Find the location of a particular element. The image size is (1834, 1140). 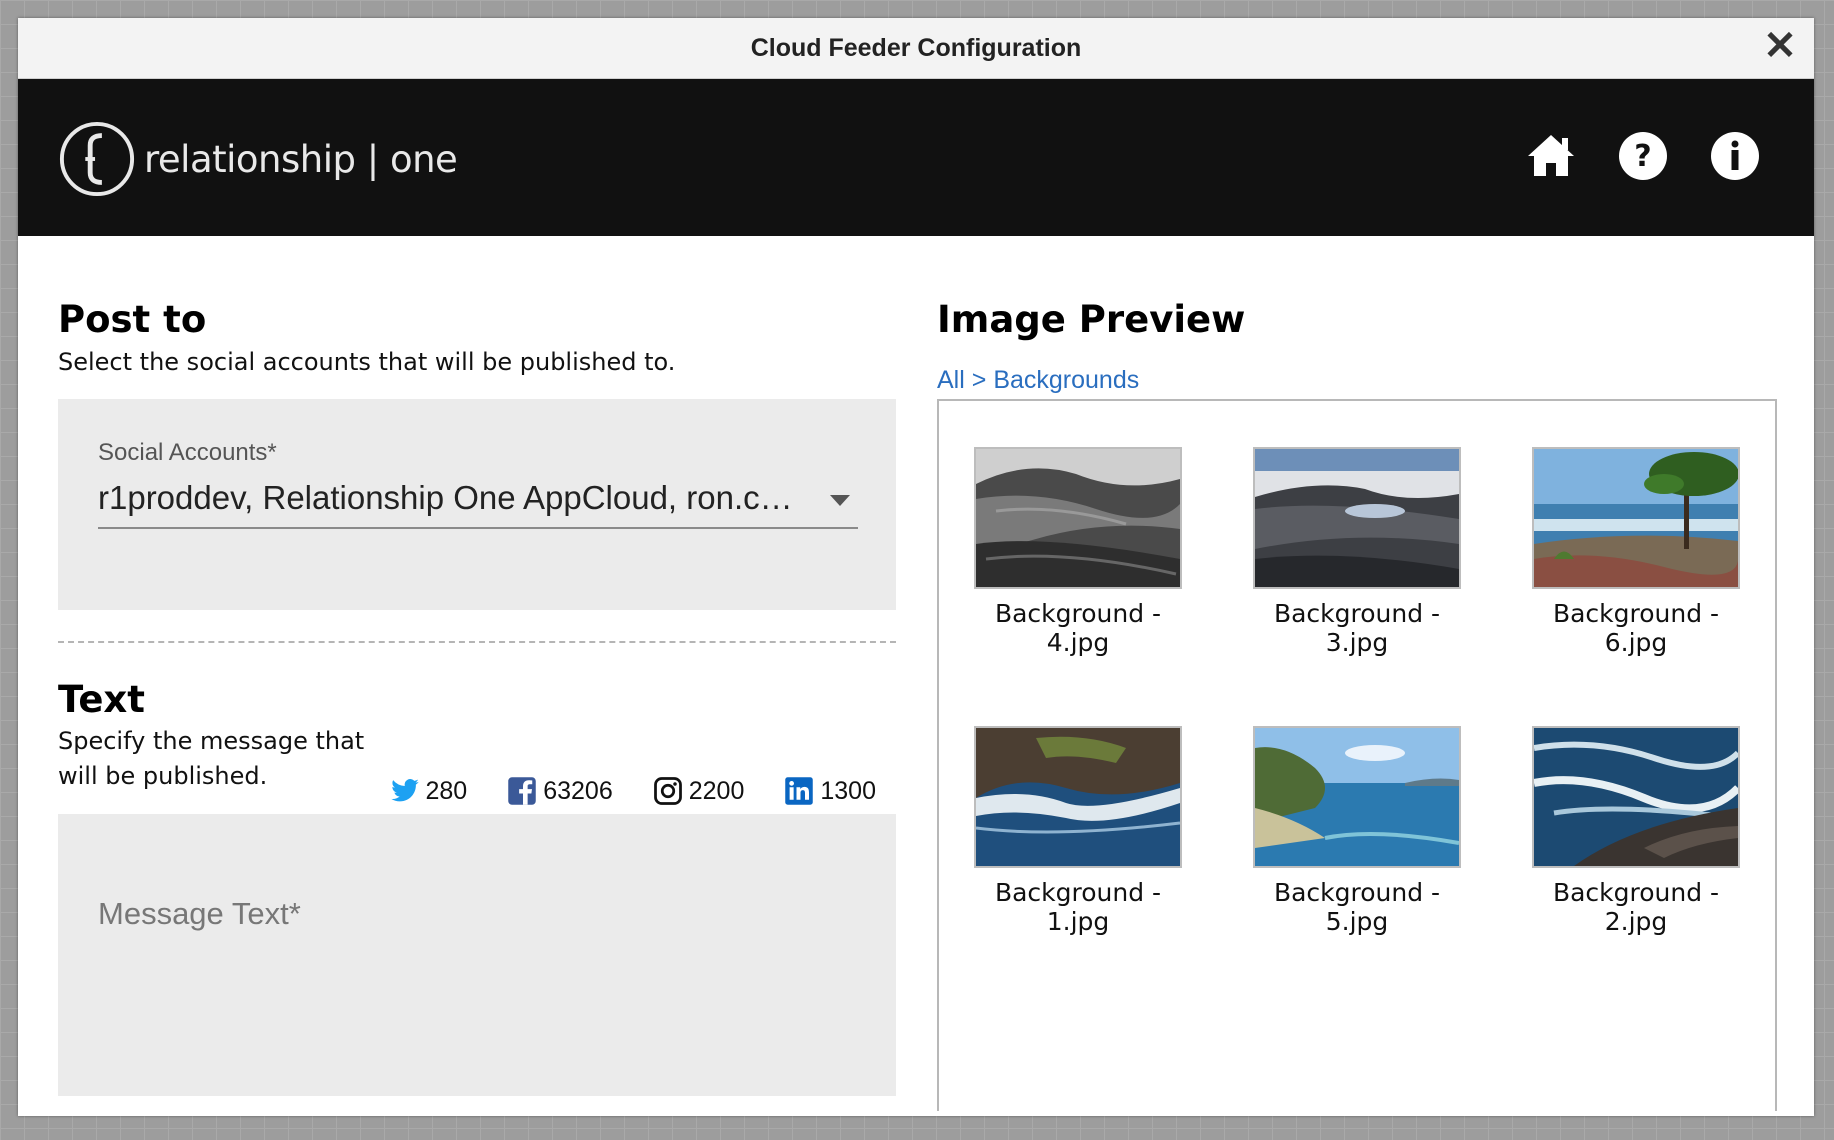

instagram-limit-value: 2200 is located at coordinates (716, 790).